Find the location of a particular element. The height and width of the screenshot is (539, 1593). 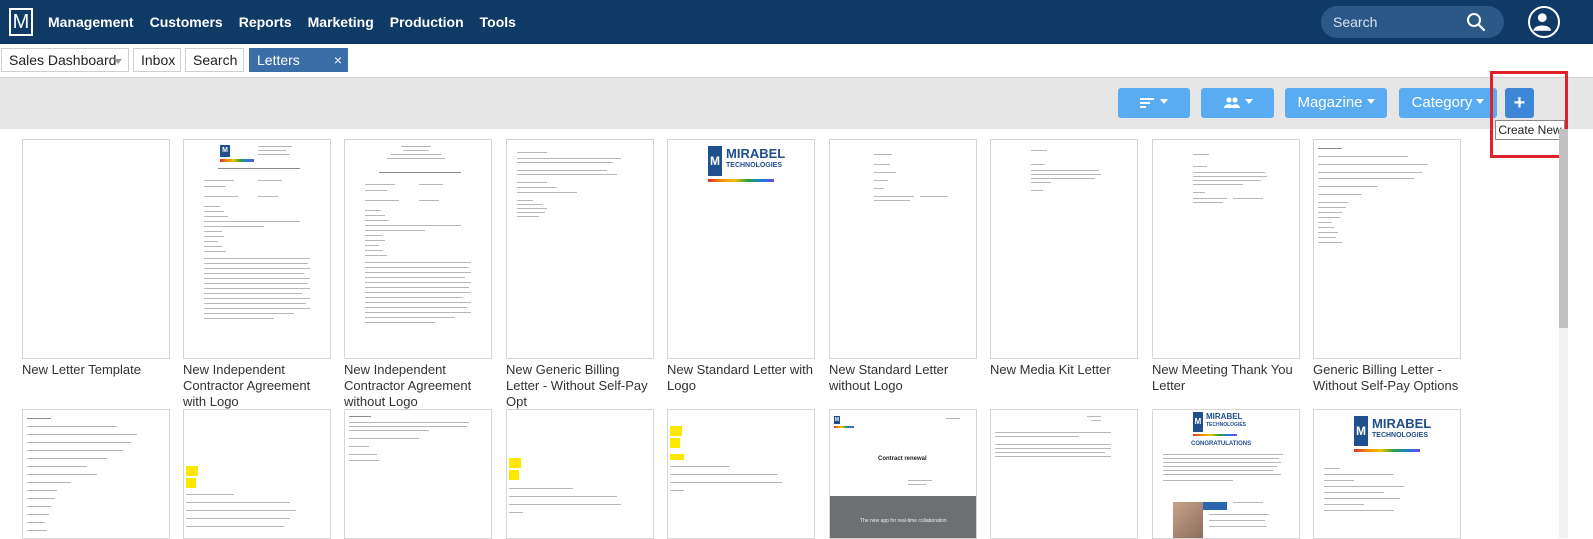

category-filter-button: Category is located at coordinates (1448, 103).